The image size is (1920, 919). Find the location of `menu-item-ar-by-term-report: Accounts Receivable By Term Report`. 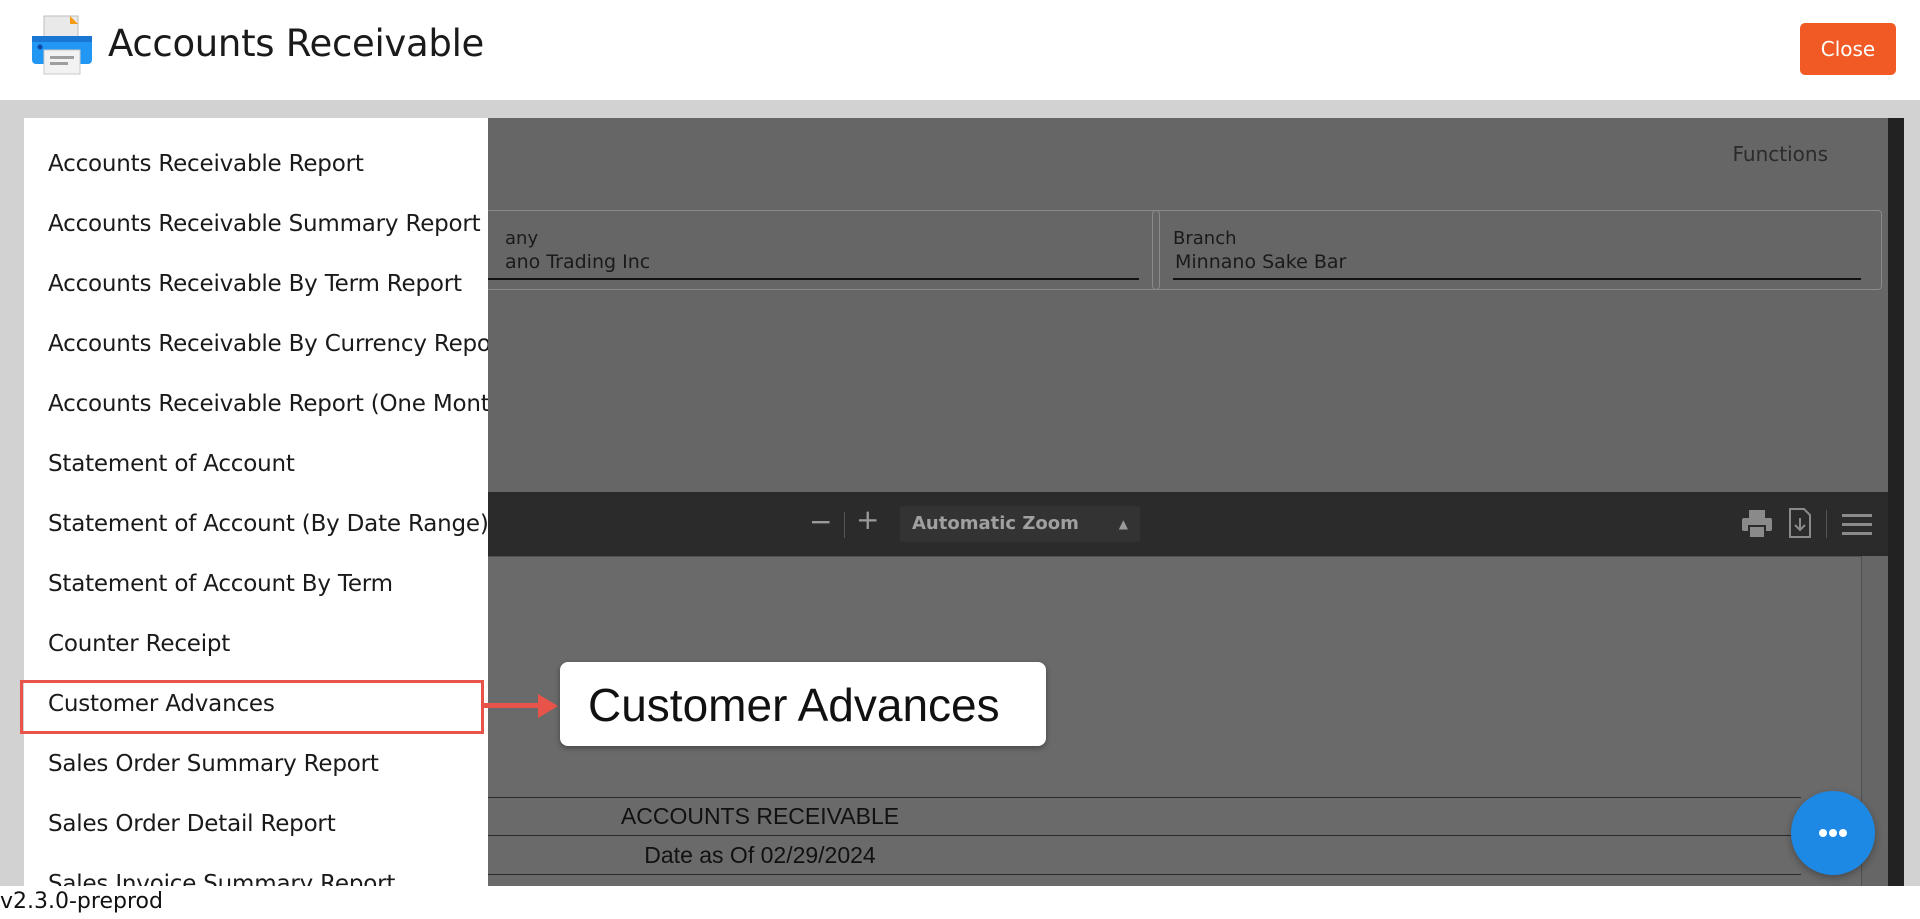

menu-item-ar-by-term-report: Accounts Receivable By Term Report is located at coordinates (255, 284).